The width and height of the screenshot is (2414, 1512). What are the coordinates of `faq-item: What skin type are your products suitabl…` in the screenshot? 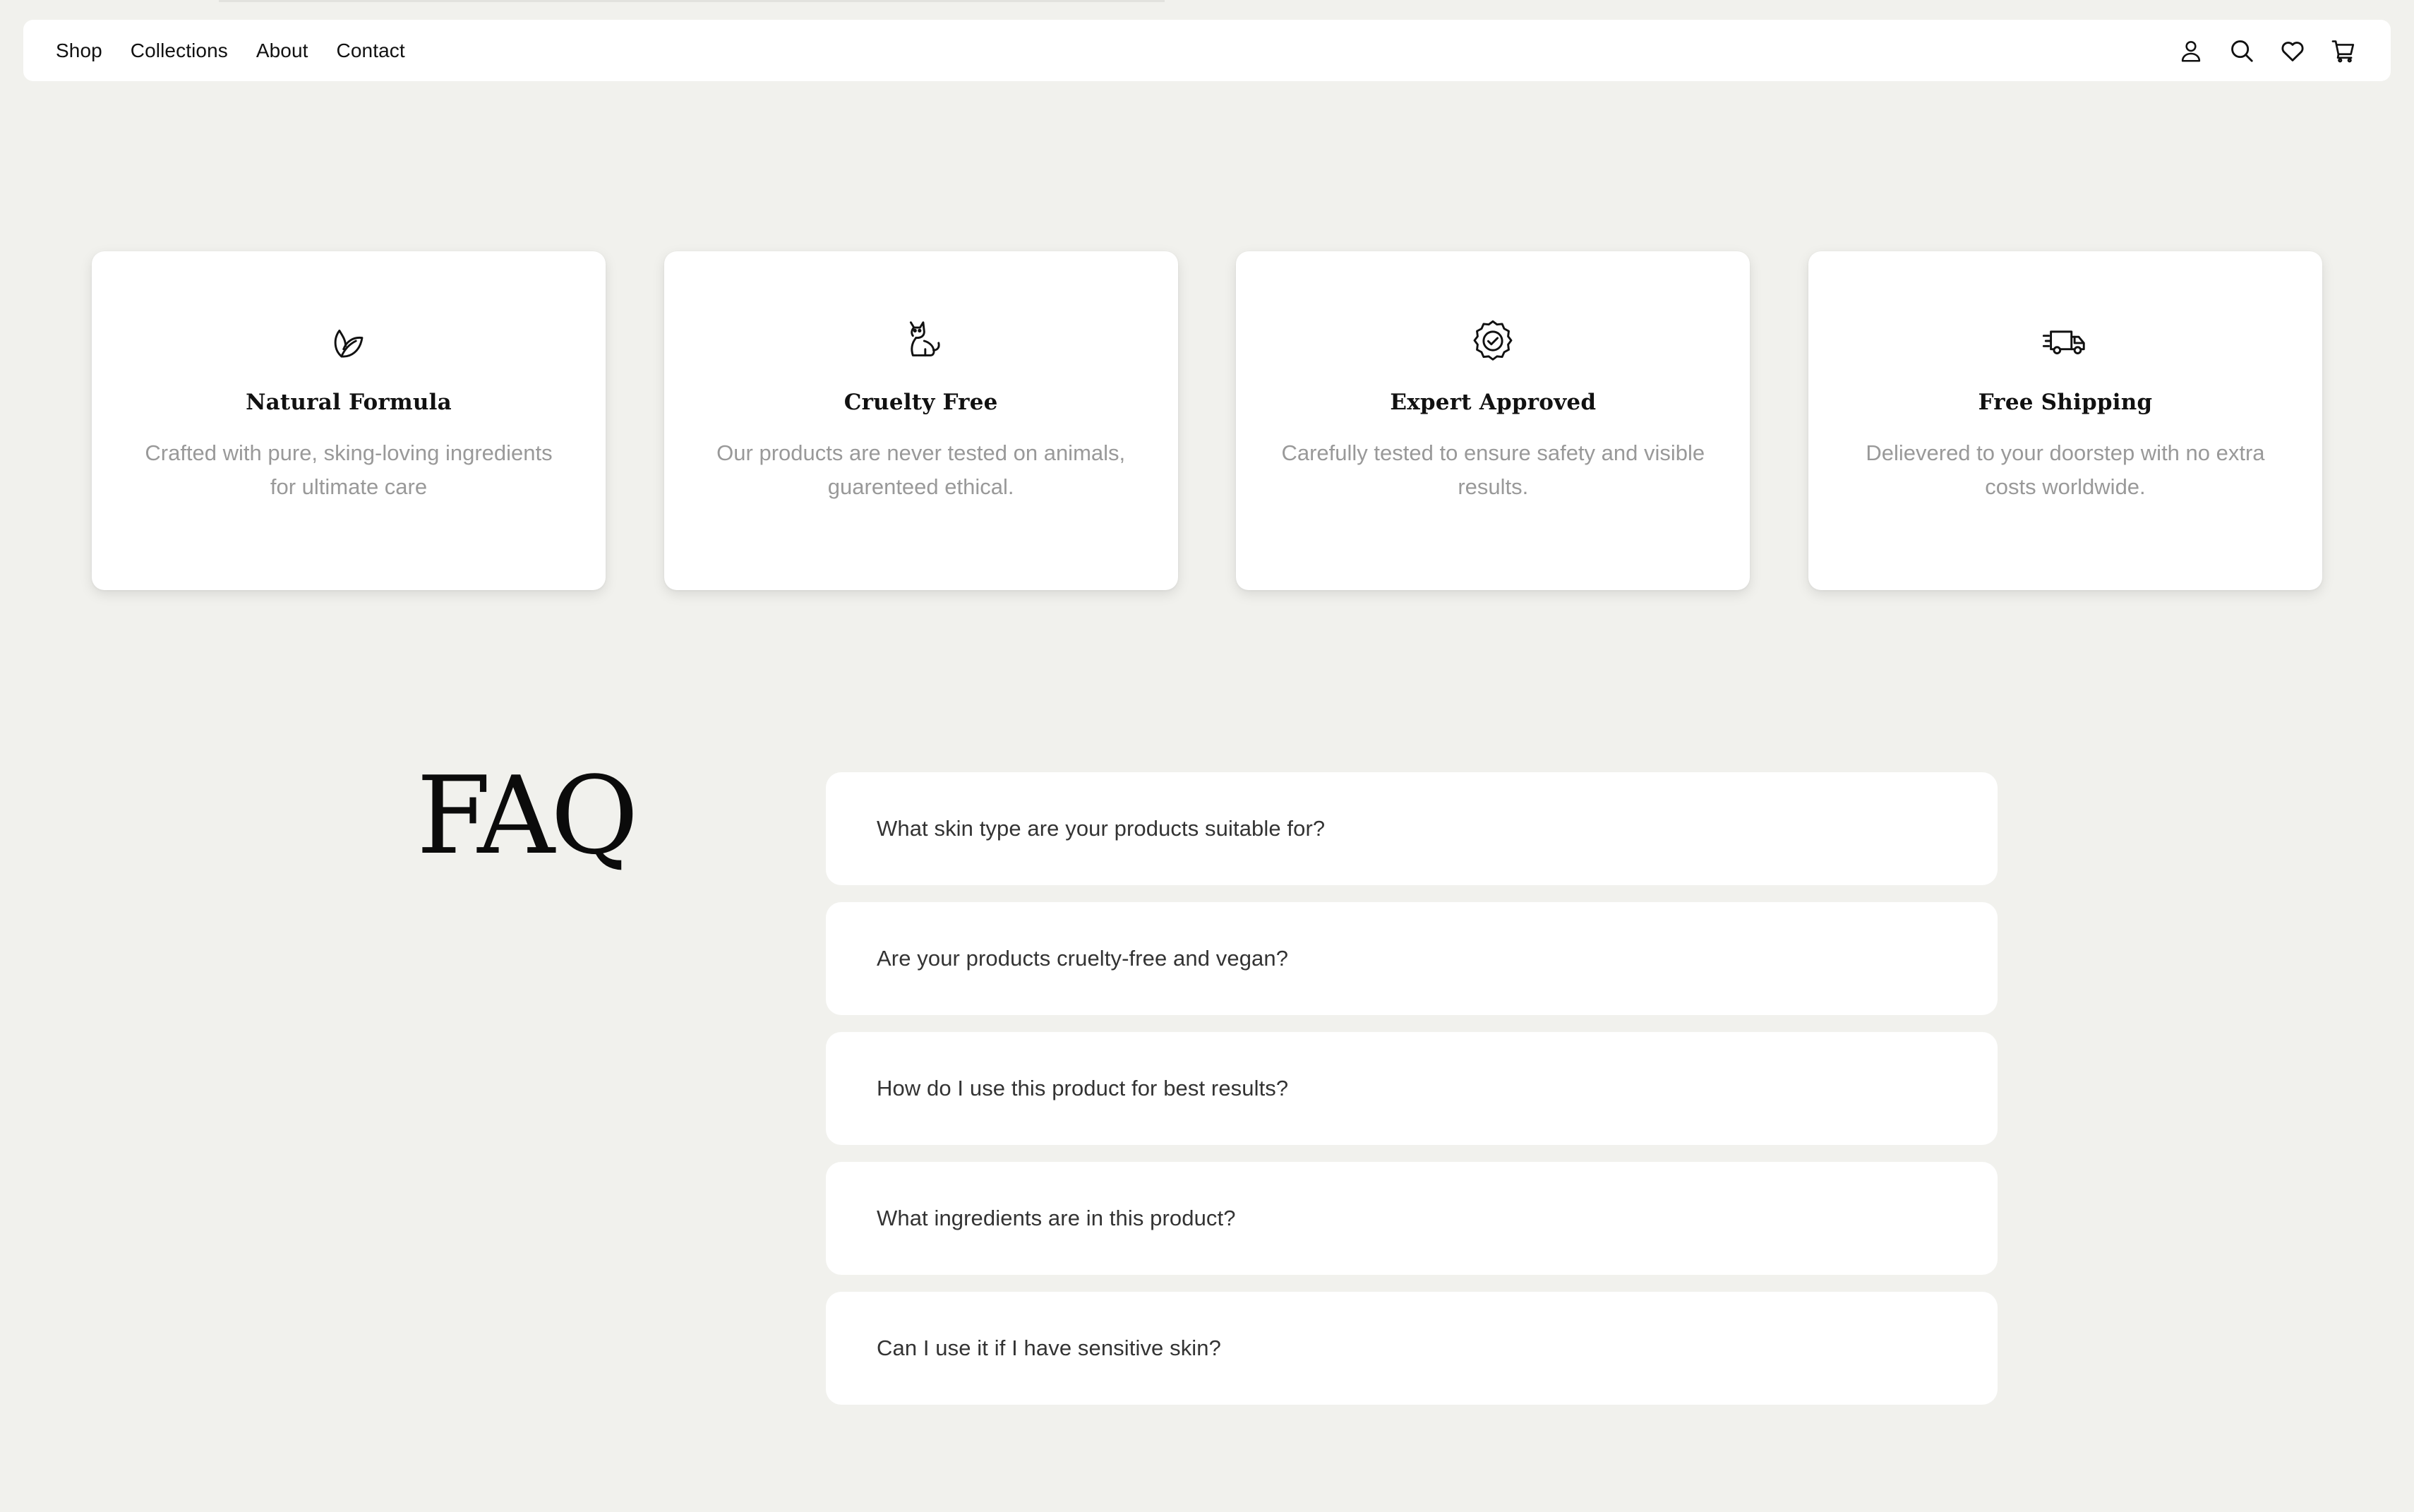 It's located at (1412, 829).